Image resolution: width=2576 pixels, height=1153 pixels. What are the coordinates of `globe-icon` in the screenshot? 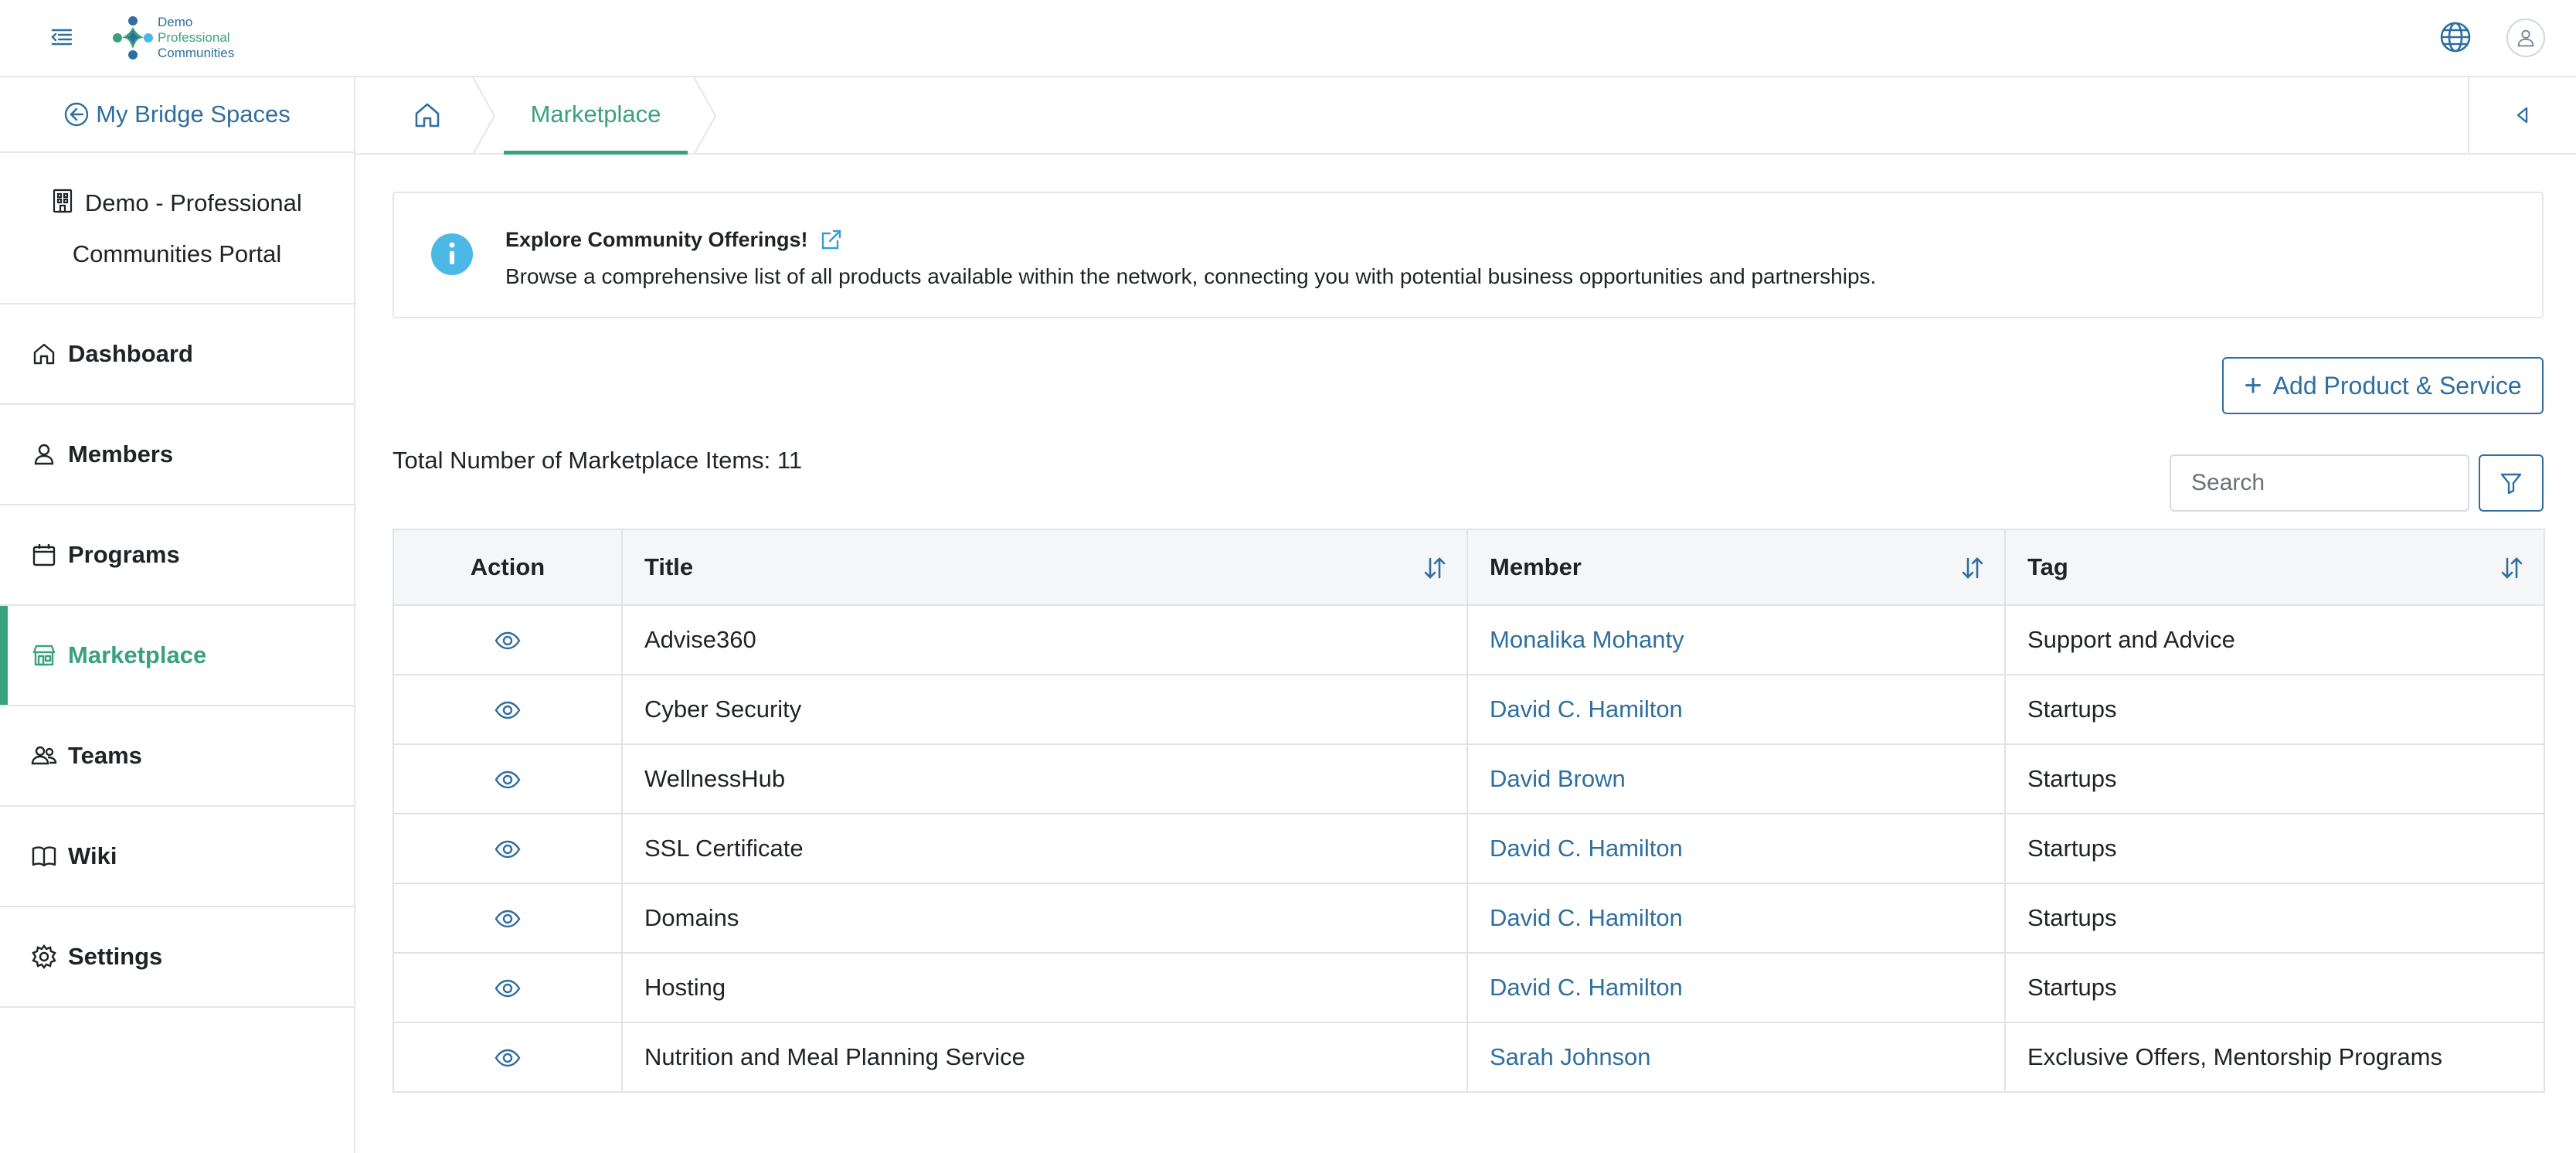 It's located at (2455, 37).